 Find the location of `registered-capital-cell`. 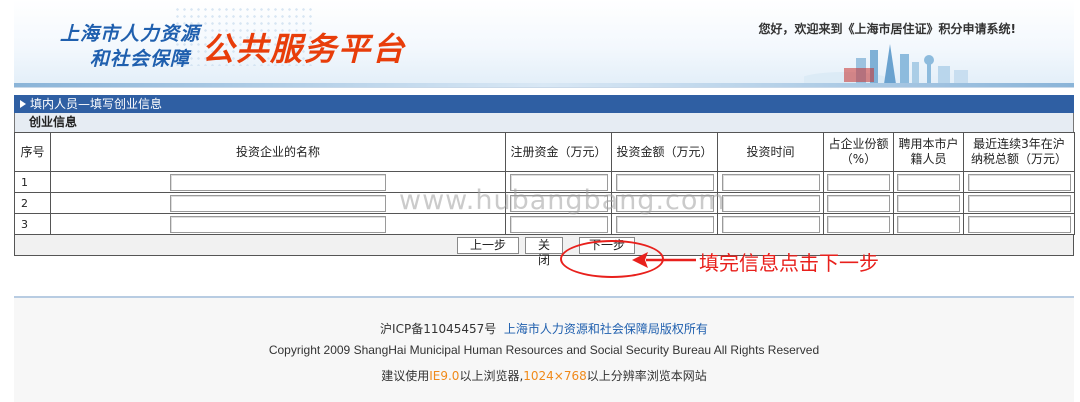

registered-capital-cell is located at coordinates (558, 224).